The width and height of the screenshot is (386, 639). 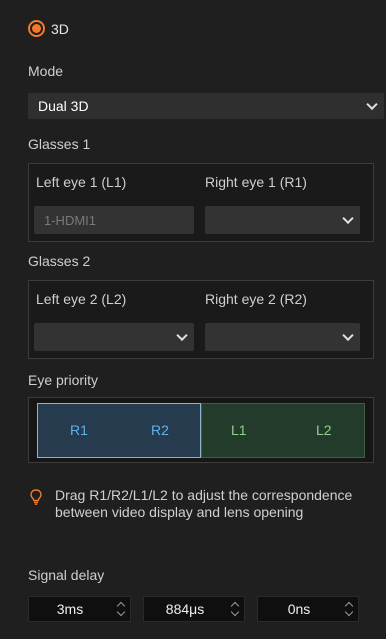 What do you see at coordinates (36, 28) in the screenshot?
I see `radio-selected-icon` at bounding box center [36, 28].